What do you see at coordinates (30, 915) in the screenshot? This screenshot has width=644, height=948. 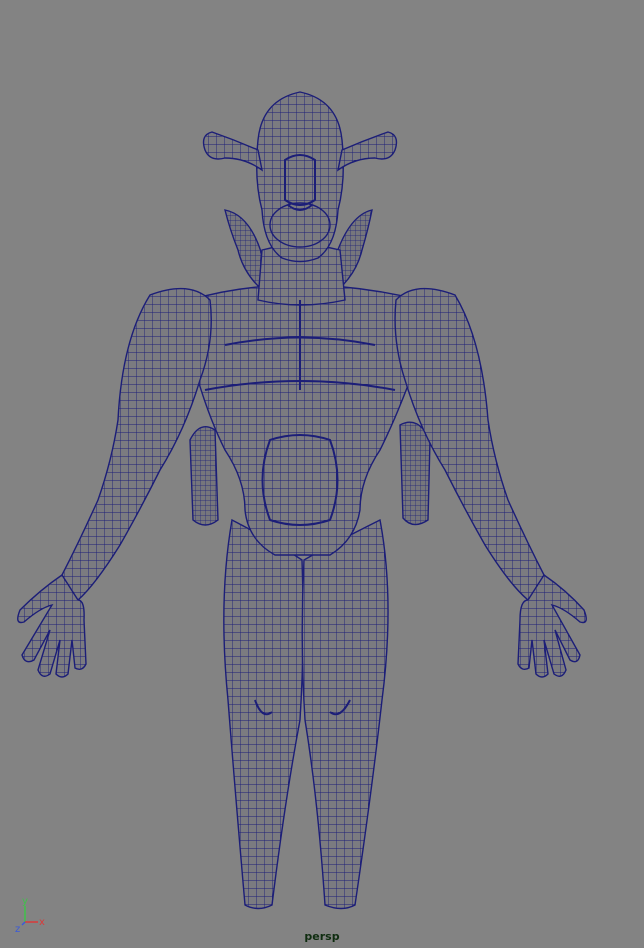 I see `axis-gizmo: y x z` at bounding box center [30, 915].